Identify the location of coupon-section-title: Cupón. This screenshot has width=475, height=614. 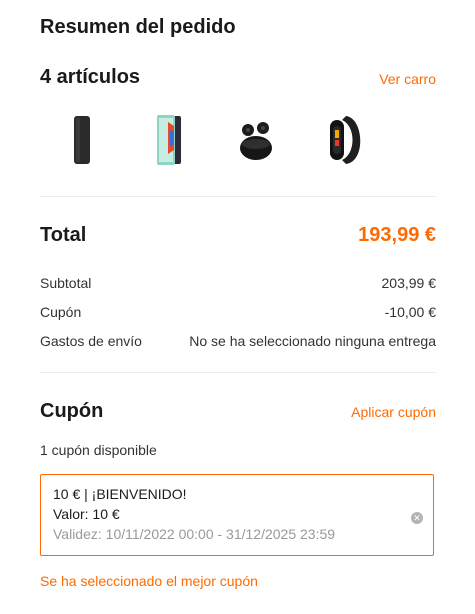
(72, 411).